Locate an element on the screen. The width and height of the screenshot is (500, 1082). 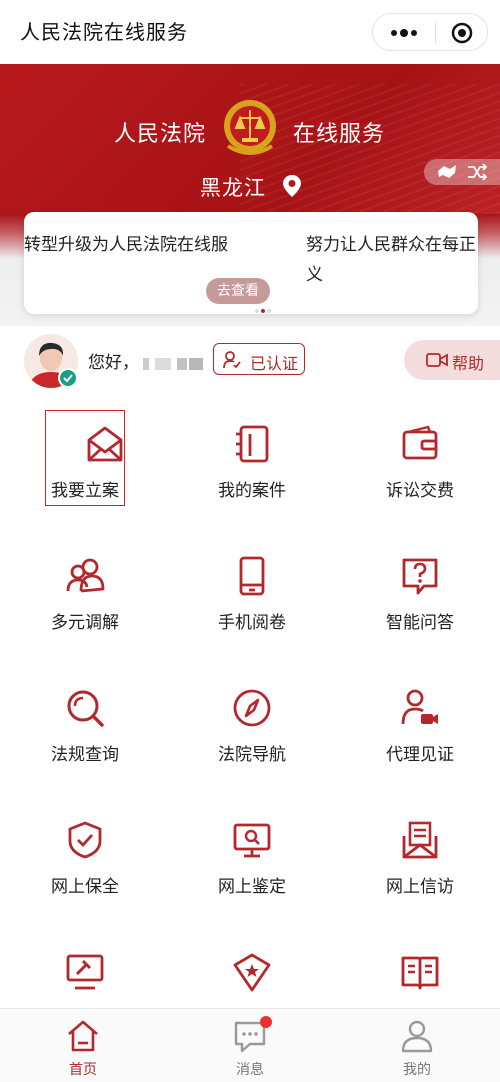
service-label: 网上信访 is located at coordinates (420, 887).